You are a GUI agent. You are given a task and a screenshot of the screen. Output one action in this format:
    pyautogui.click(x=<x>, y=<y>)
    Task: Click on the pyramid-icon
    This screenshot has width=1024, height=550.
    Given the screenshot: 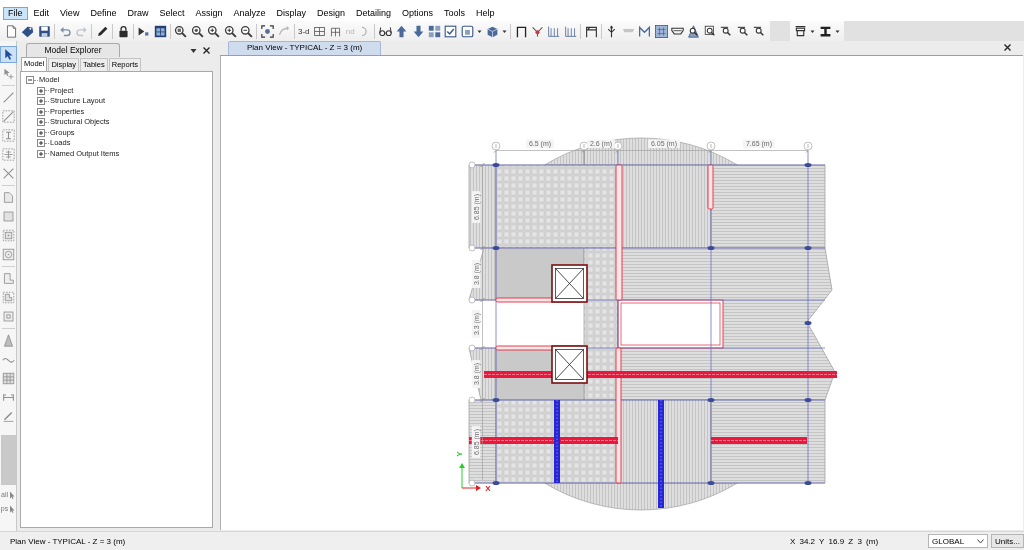 What is the action you would take?
    pyautogui.click(x=694, y=31)
    